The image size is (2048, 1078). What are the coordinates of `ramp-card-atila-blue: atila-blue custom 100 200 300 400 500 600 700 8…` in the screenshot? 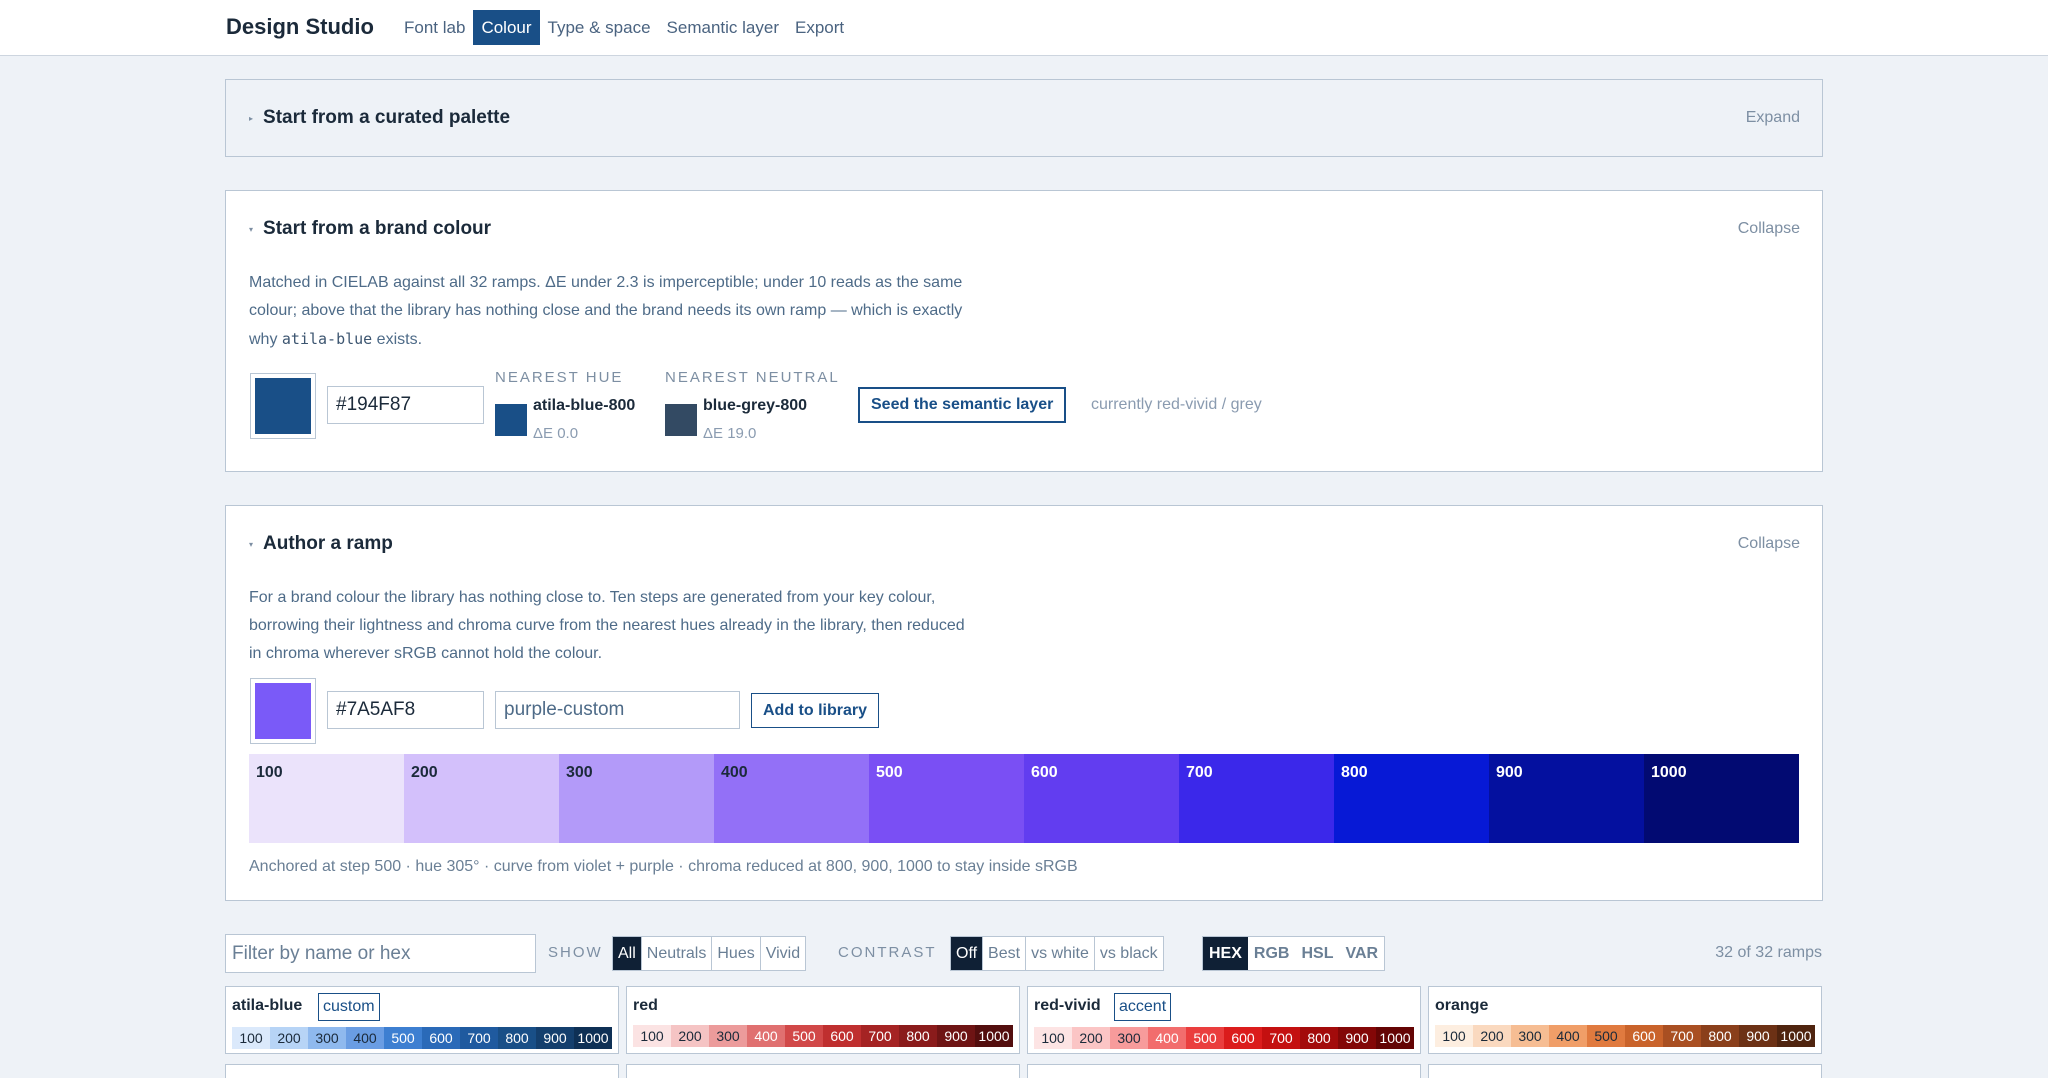 It's located at (422, 1020).